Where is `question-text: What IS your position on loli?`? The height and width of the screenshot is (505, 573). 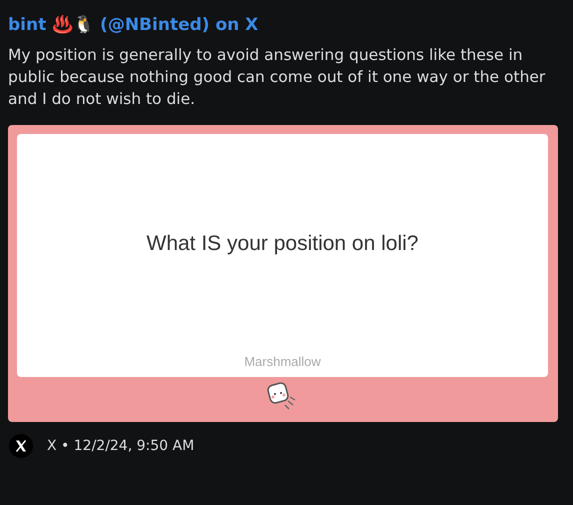
question-text: What IS your position on loli? is located at coordinates (282, 244).